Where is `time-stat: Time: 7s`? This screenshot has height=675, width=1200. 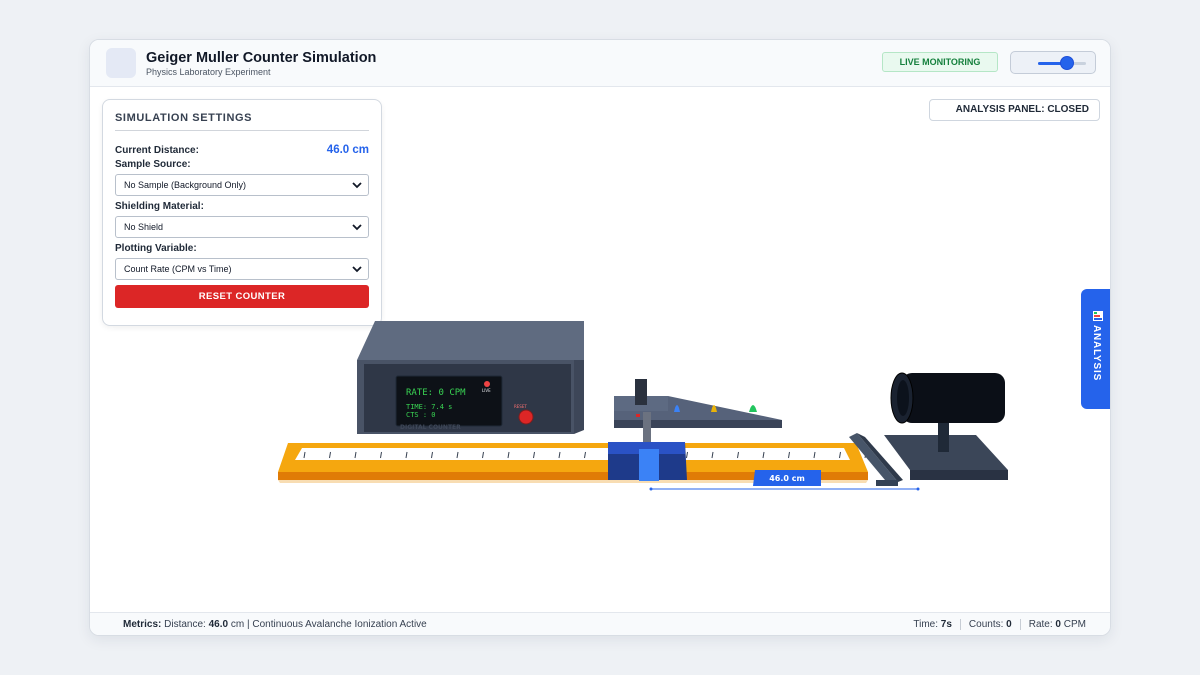
time-stat: Time: 7s is located at coordinates (932, 624).